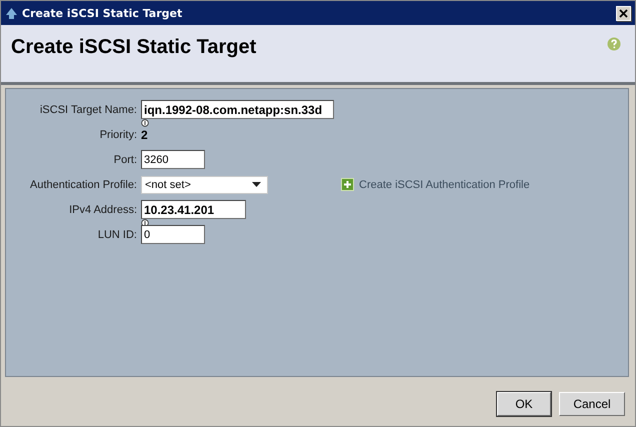 The image size is (636, 427). What do you see at coordinates (193, 209) in the screenshot?
I see `input-field: 10.23.41.201` at bounding box center [193, 209].